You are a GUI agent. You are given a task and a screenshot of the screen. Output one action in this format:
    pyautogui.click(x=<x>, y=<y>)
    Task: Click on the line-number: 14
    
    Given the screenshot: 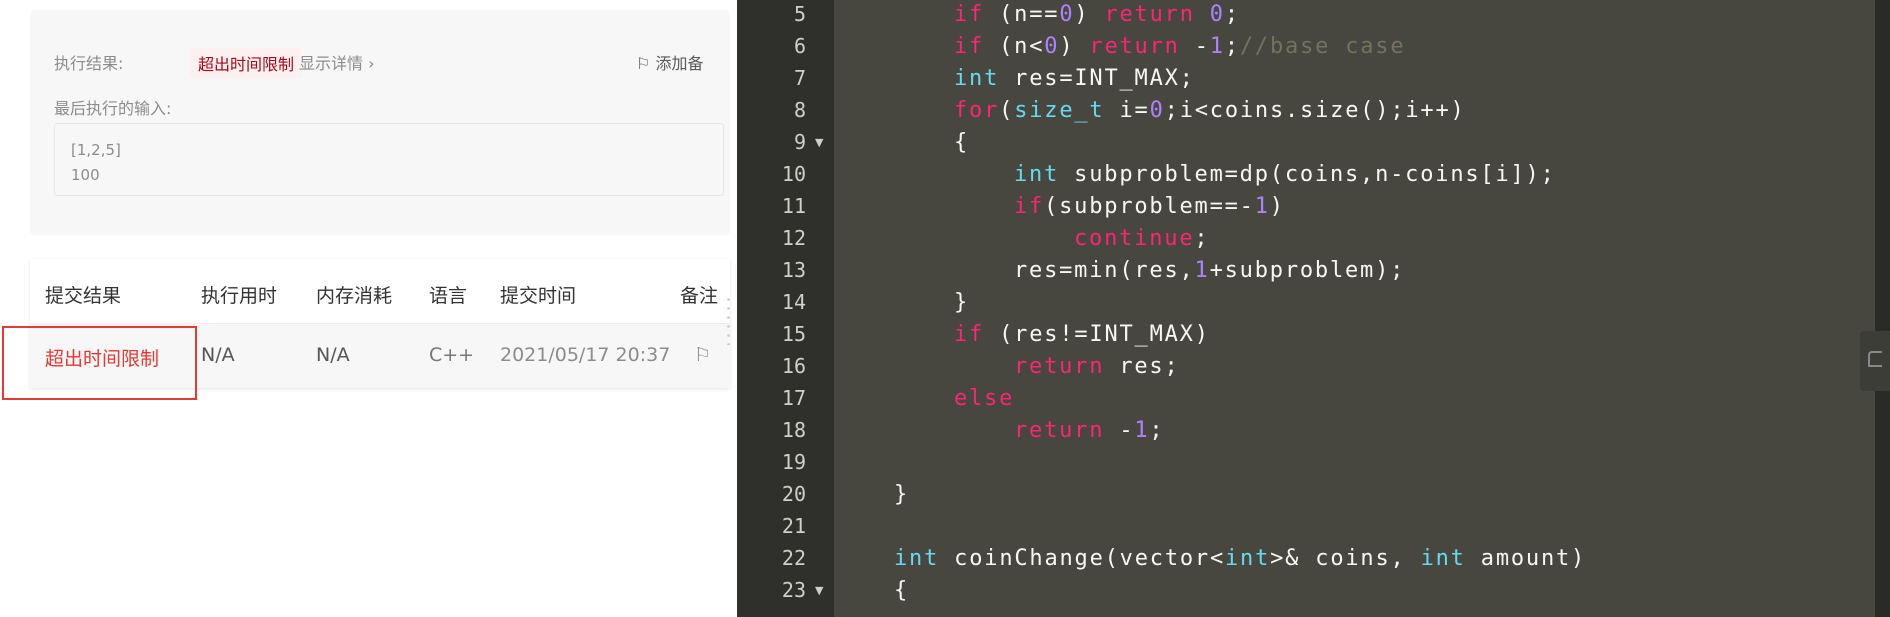 What is the action you would take?
    pyautogui.click(x=793, y=302)
    